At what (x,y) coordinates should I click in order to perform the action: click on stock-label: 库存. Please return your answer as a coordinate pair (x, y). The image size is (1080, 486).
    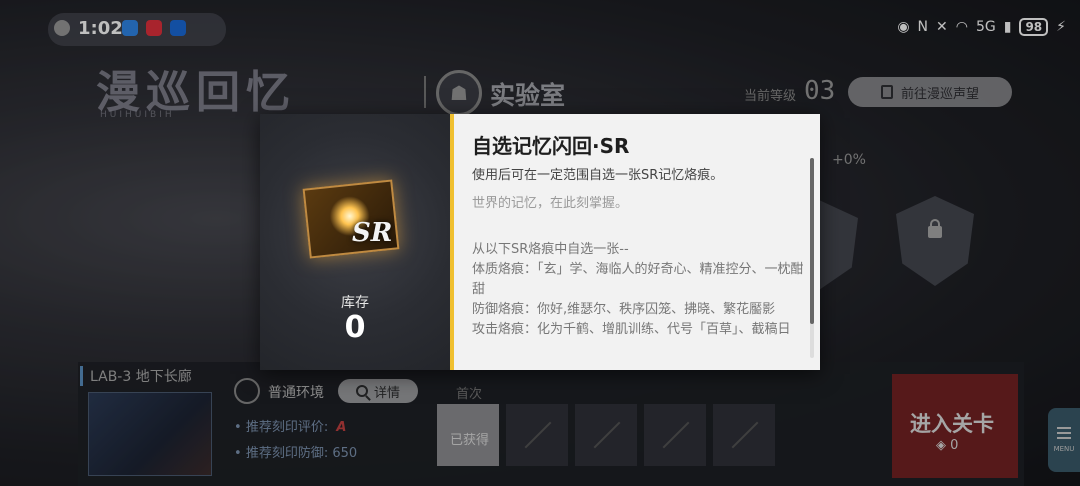
    Looking at the image, I should click on (355, 303).